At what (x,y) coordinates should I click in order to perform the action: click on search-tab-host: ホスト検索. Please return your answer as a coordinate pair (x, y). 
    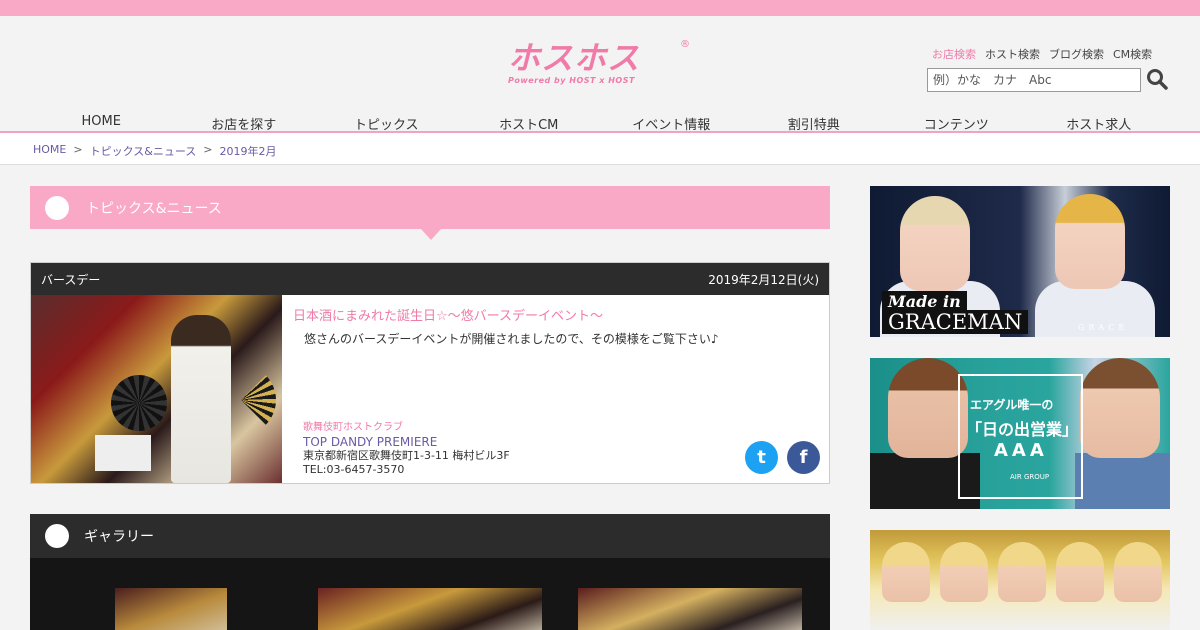
    Looking at the image, I should click on (1012, 54).